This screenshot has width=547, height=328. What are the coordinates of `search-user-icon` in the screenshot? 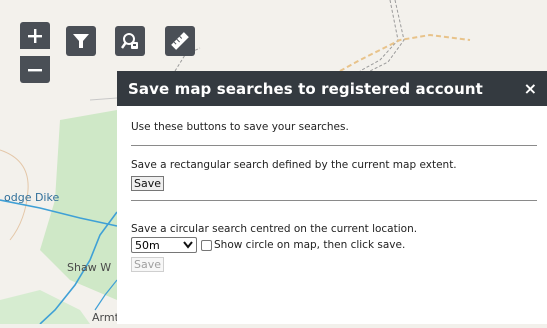 It's located at (129, 41).